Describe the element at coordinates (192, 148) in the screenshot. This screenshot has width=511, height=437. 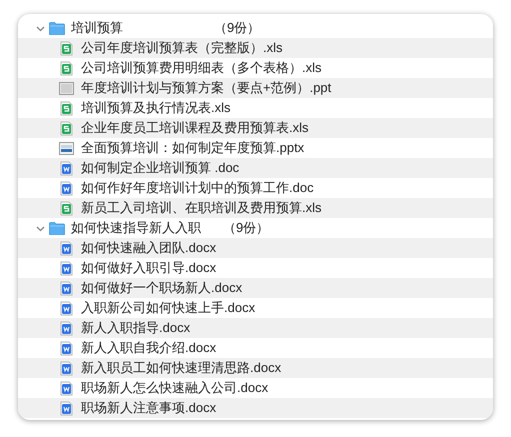
I see `file-name: 全面预算培训：如何制定年度预算.pptx` at that location.